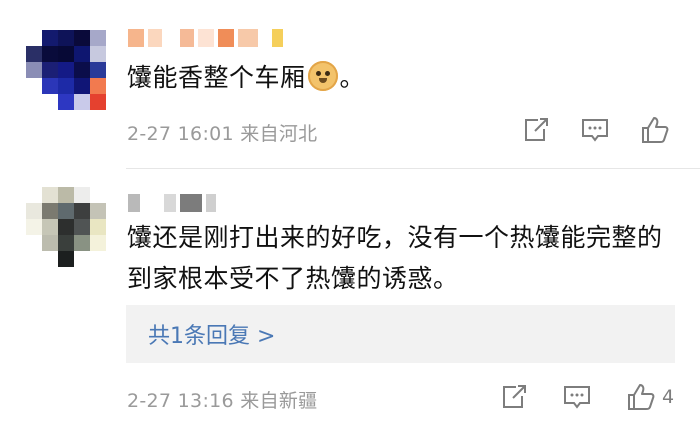  I want to click on comment-text: 馕还是刚打出来的好吃，没有一个热馕能完整的到家根本受不了热馕的诱惑。, so click(395, 258).